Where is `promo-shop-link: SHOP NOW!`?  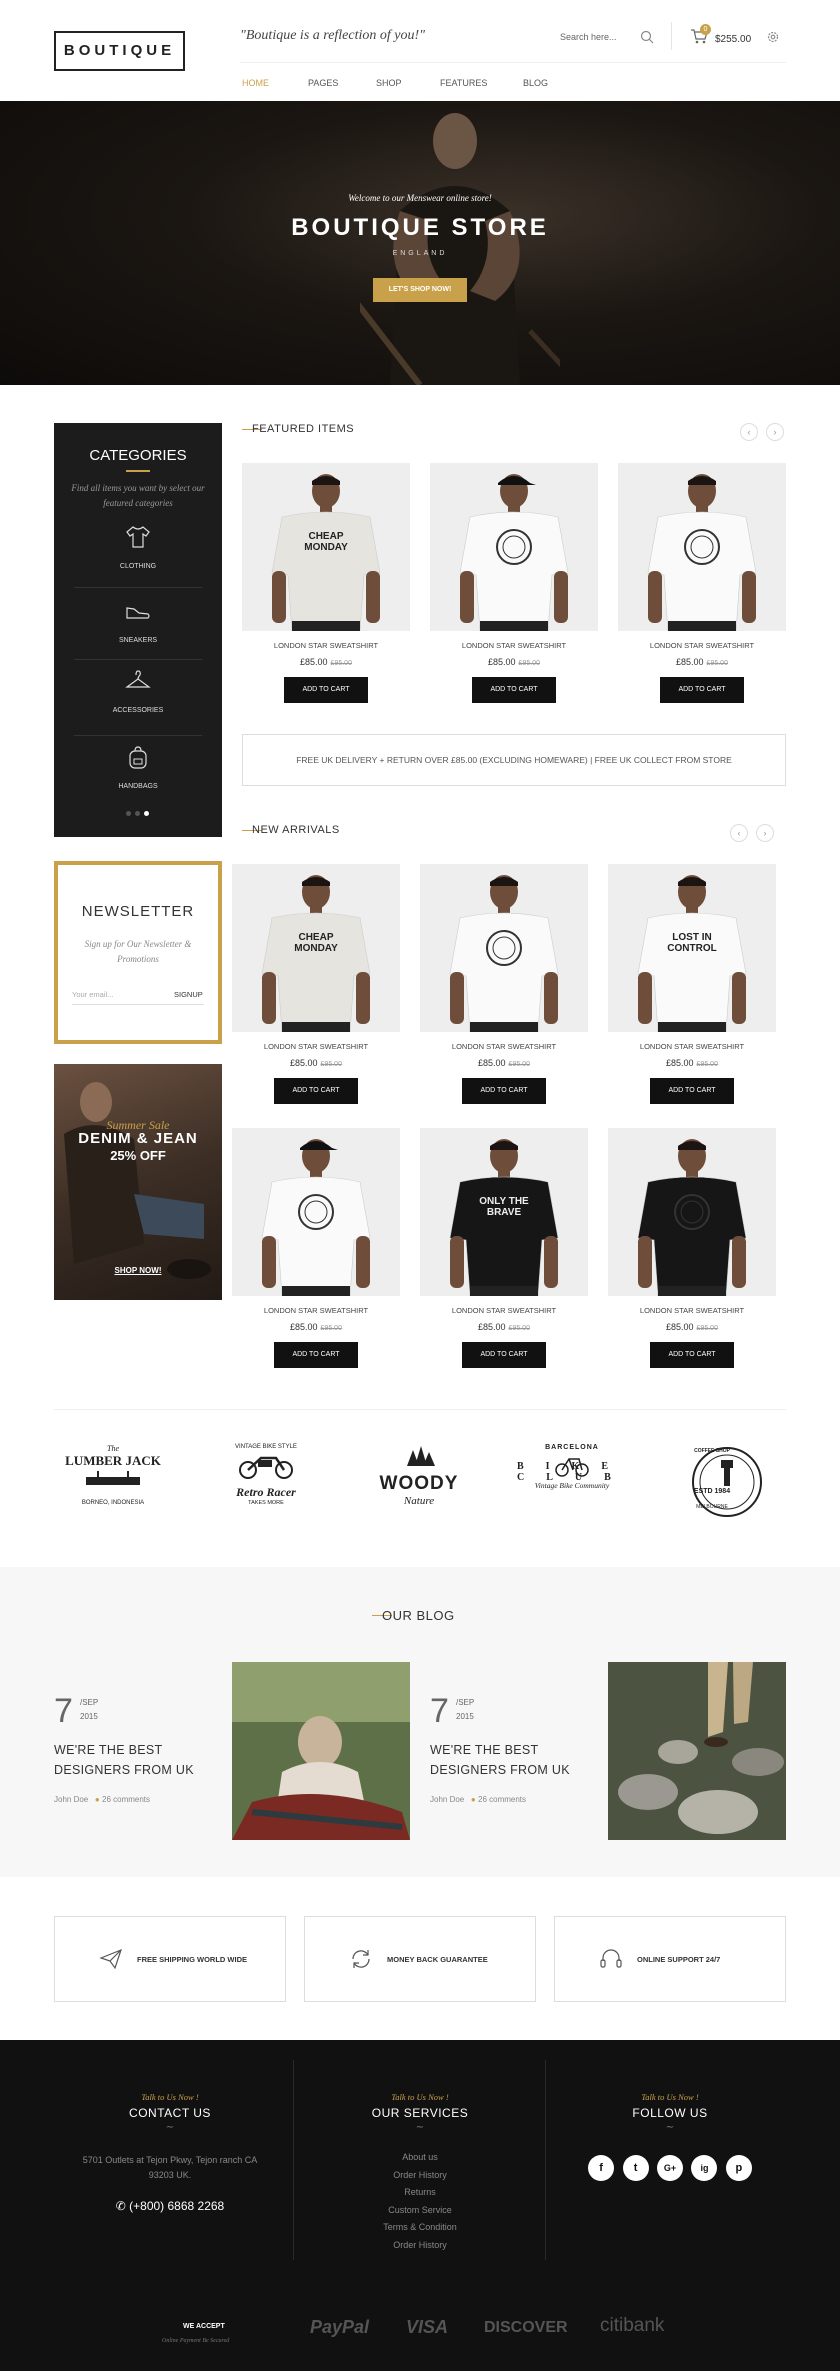
promo-shop-link: SHOP NOW! is located at coordinates (138, 1270).